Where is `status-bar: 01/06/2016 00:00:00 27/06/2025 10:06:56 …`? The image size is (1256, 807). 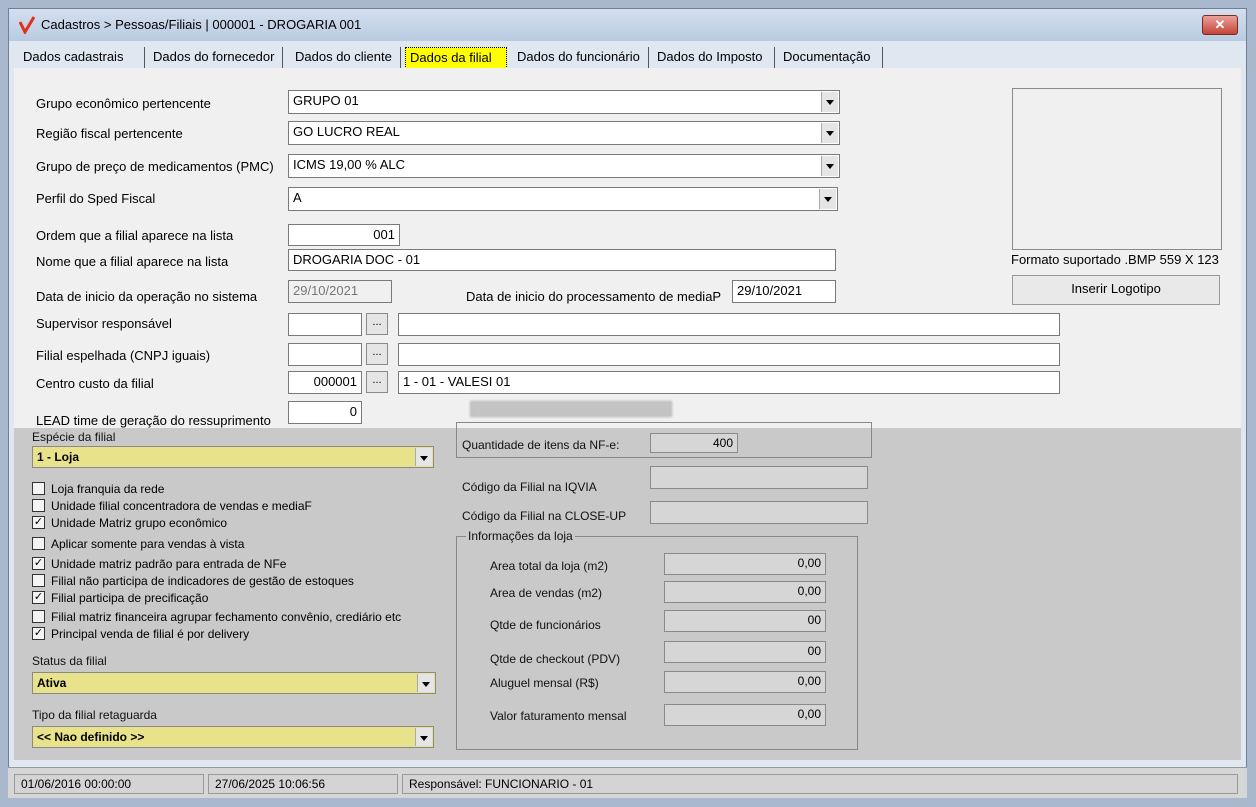 status-bar: 01/06/2016 00:00:00 27/06/2025 10:06:56 … is located at coordinates (627, 782).